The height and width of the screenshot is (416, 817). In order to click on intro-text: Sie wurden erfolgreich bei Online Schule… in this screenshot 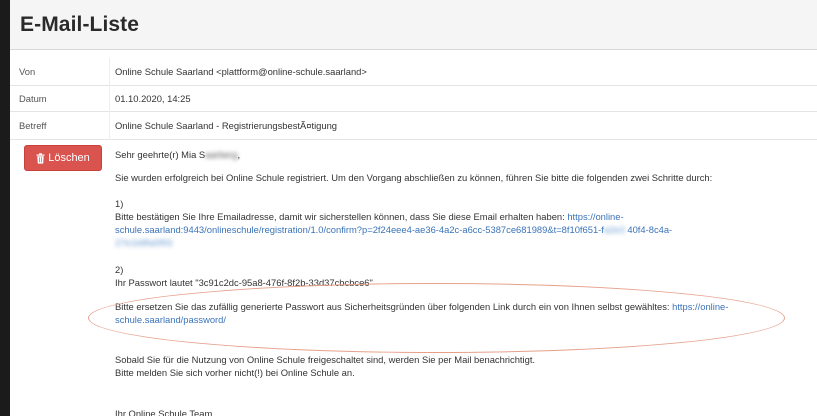, I will do `click(414, 177)`.